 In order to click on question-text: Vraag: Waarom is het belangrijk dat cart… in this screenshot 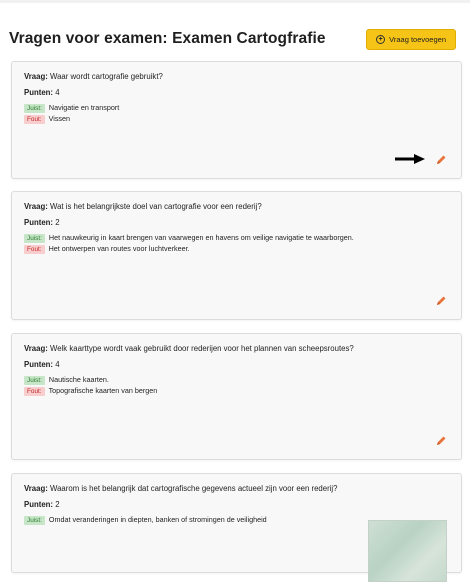, I will do `click(189, 489)`.